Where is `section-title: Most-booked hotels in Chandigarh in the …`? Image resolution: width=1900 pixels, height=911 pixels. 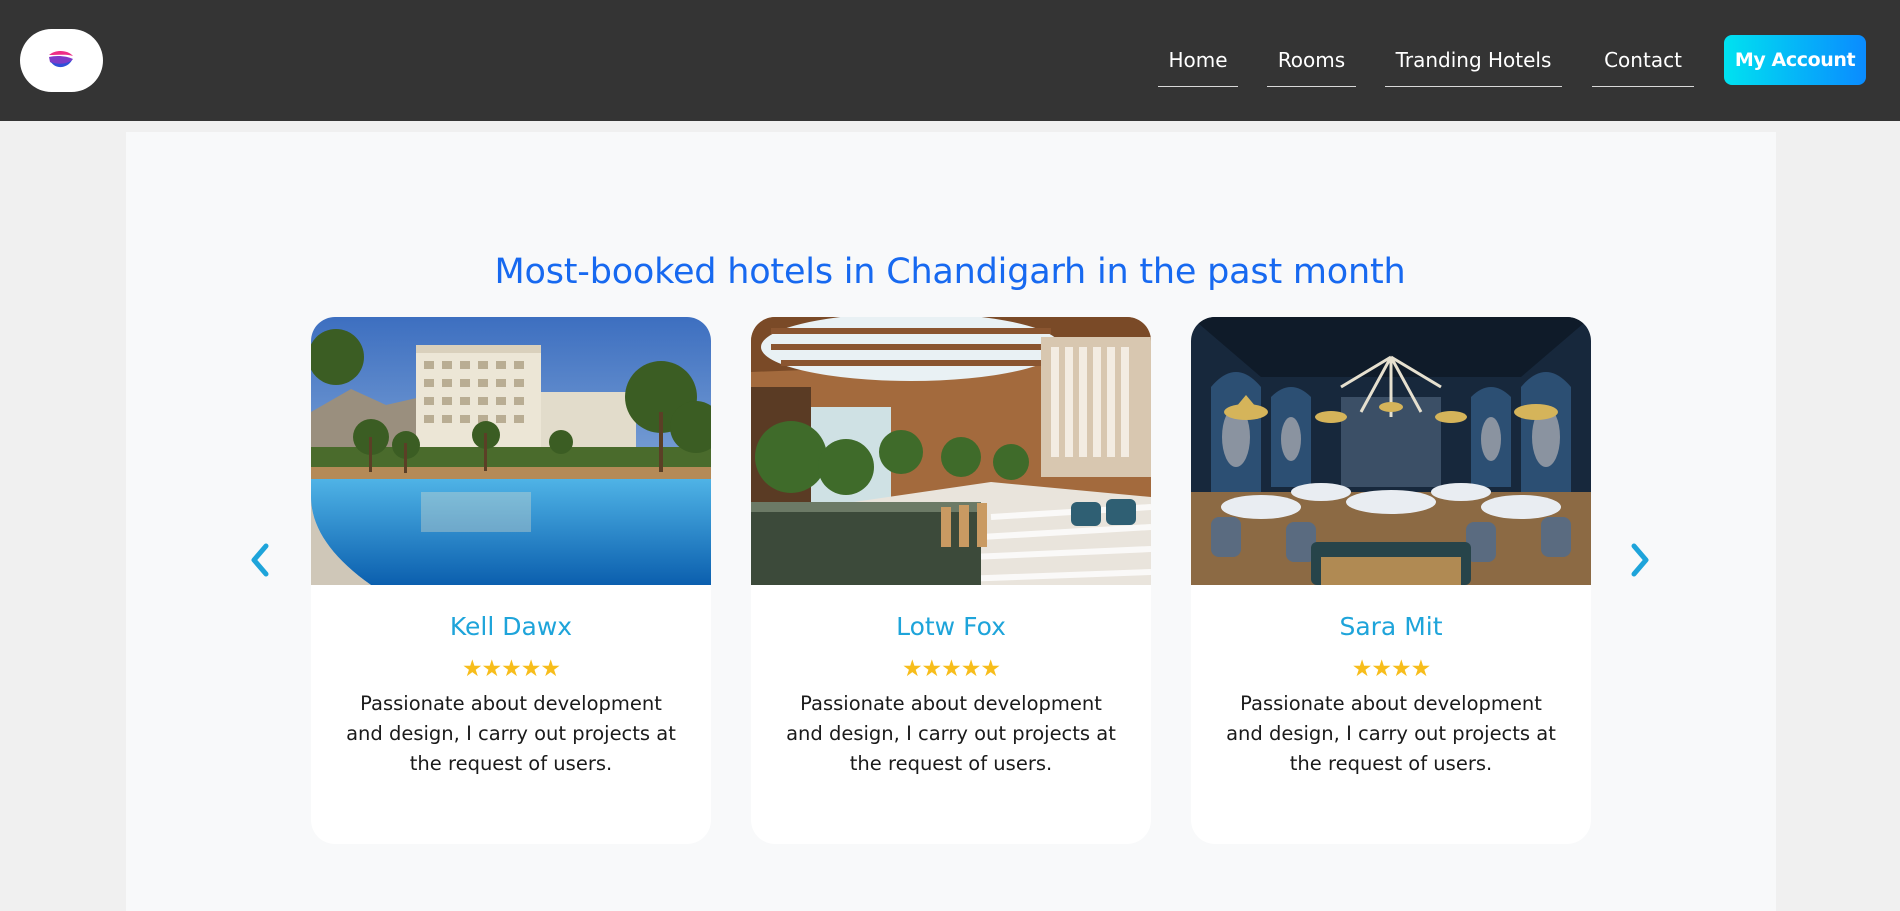
section-title: Most-booked hotels in Chandigarh in the … is located at coordinates (950, 272).